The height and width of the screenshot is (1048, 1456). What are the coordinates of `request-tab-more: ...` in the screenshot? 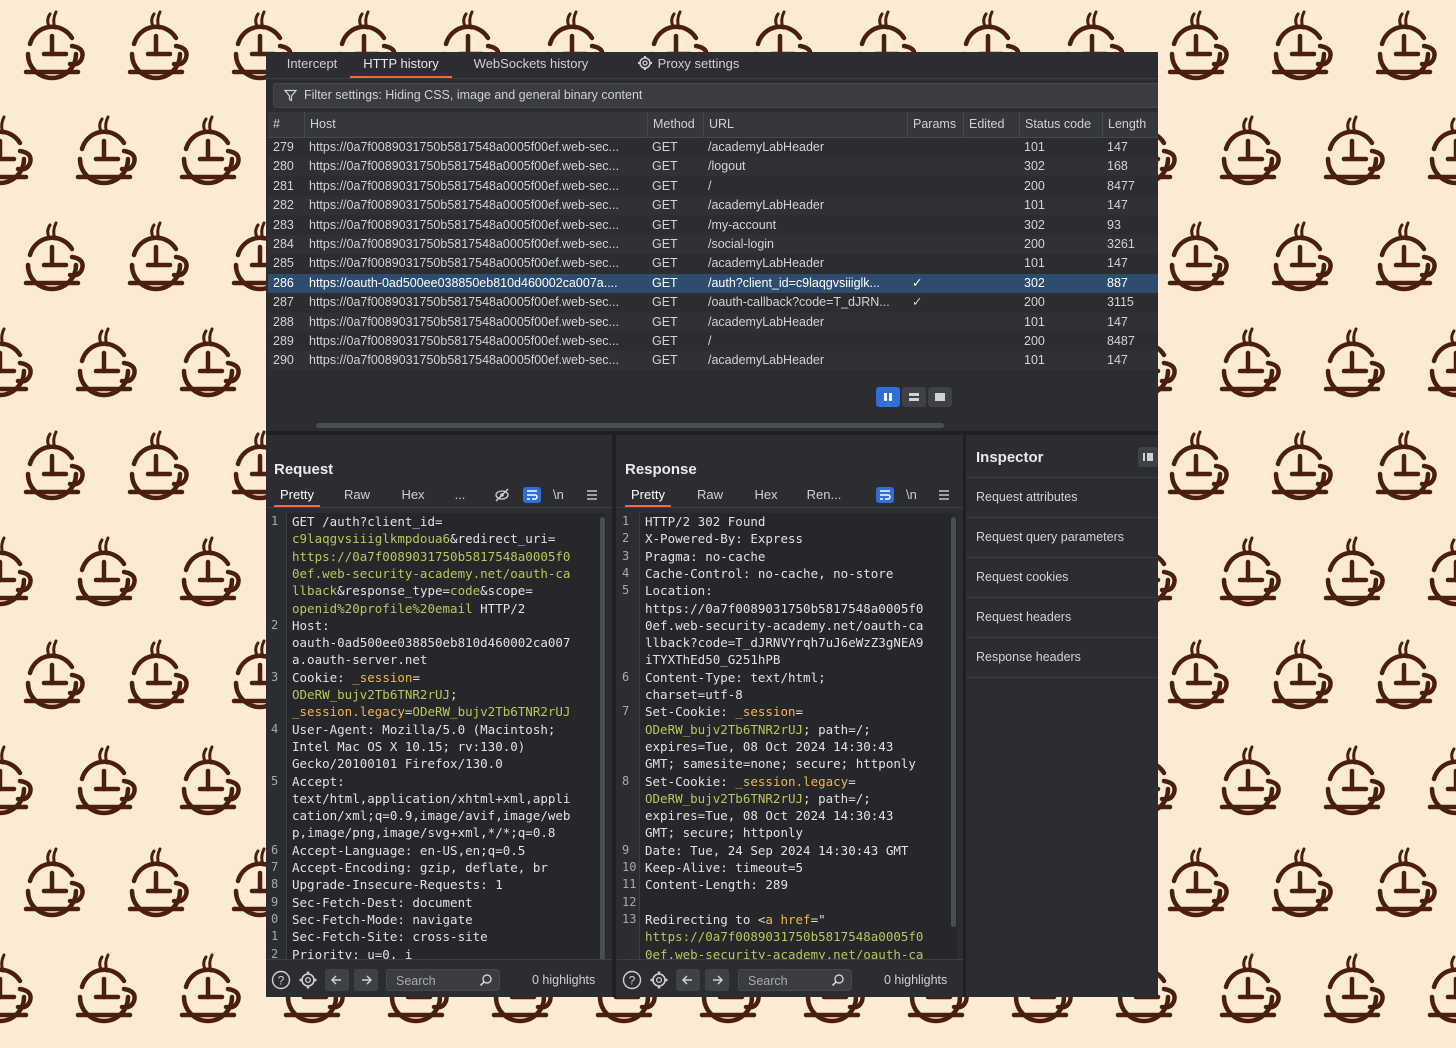 It's located at (460, 495).